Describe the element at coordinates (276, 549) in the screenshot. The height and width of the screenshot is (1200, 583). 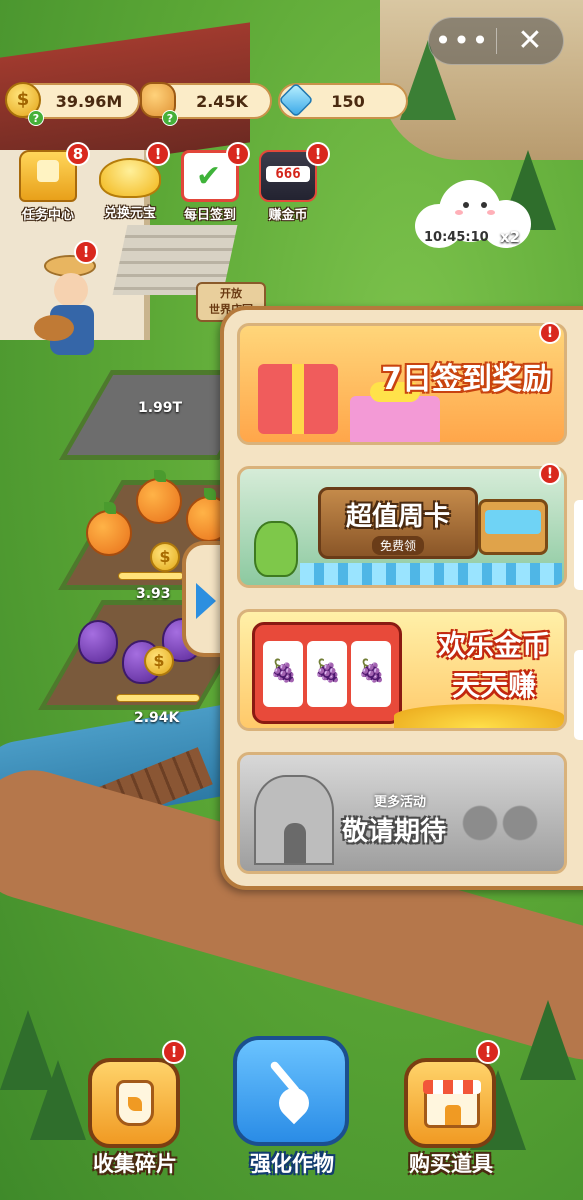
I see `plant-mascot-icon` at that location.